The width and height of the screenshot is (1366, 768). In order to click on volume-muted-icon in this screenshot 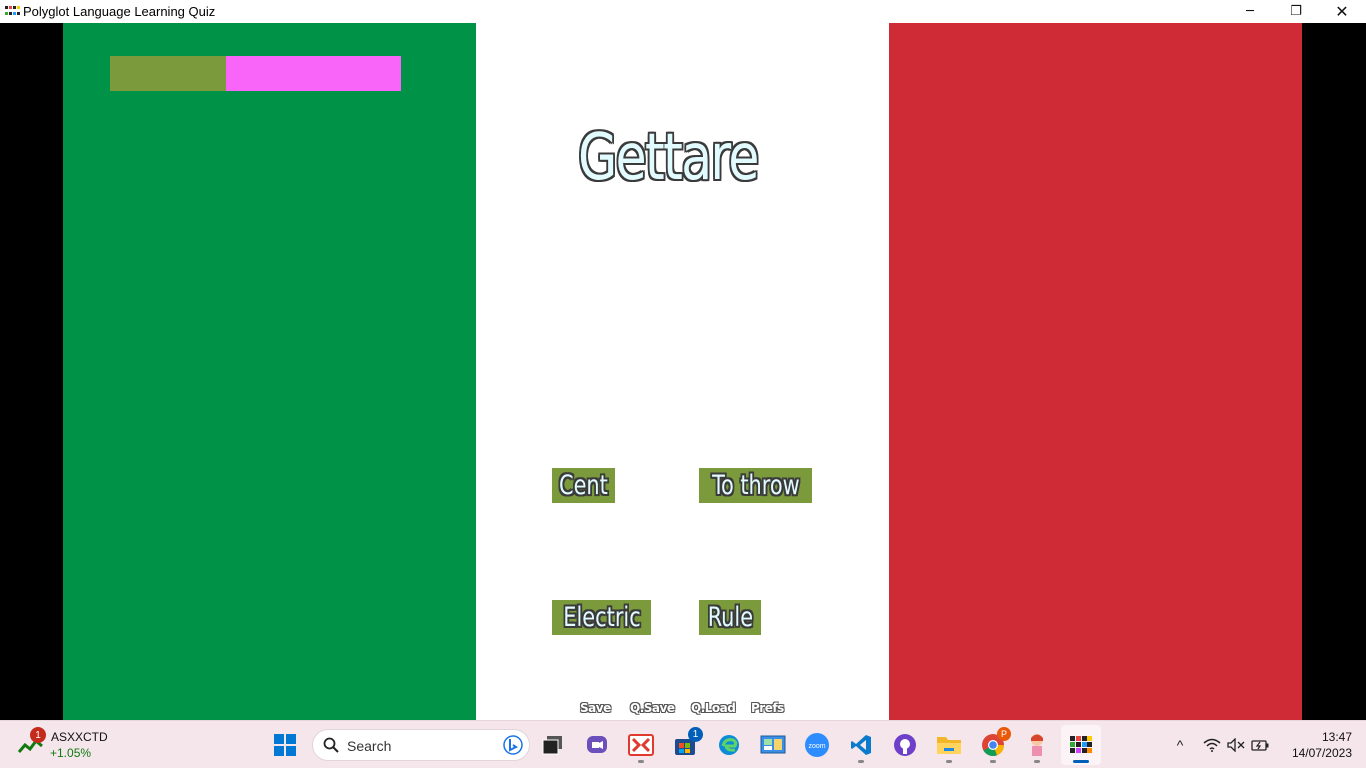, I will do `click(1236, 745)`.